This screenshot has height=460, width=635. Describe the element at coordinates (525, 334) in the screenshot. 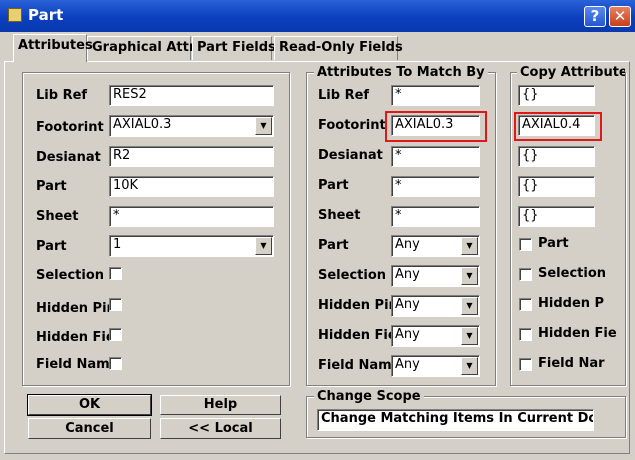

I see `copy-hidden-fields-checkbox` at that location.